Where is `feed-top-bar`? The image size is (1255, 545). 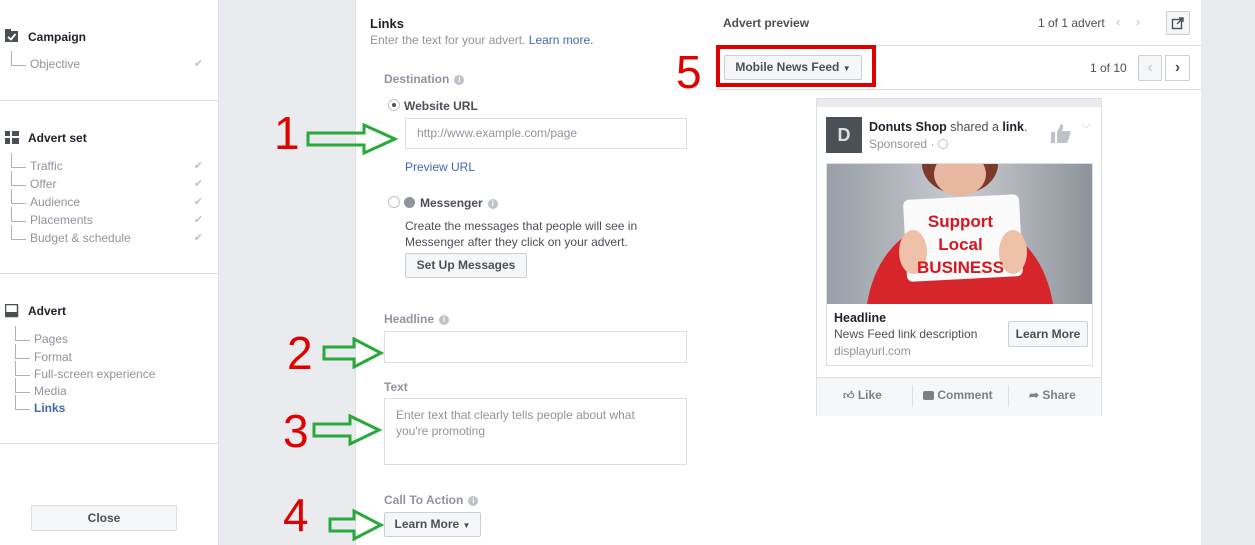 feed-top-bar is located at coordinates (959, 103).